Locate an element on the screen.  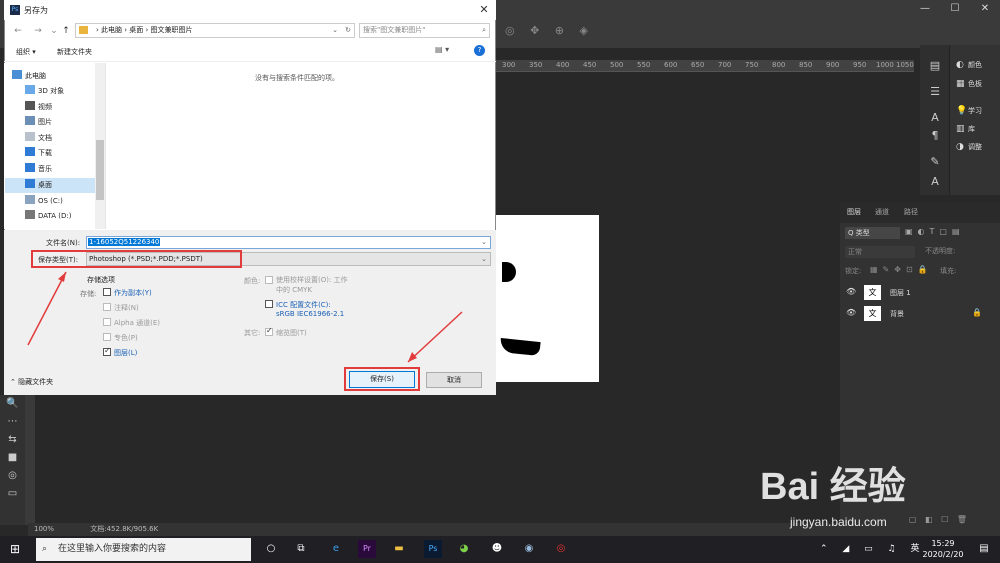
fill-label: 填充: is located at coordinates (948, 271).